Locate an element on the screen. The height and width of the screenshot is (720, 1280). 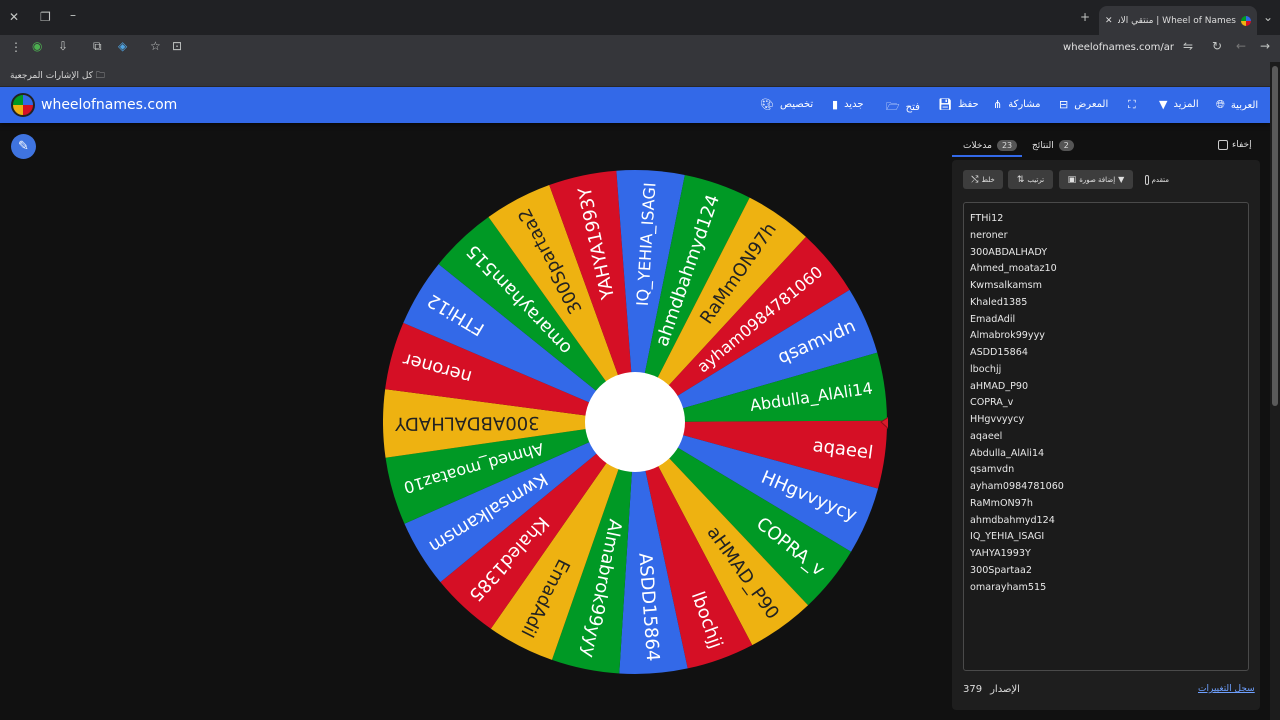
menu-more: ▼ المزيد is located at coordinates (1179, 104).